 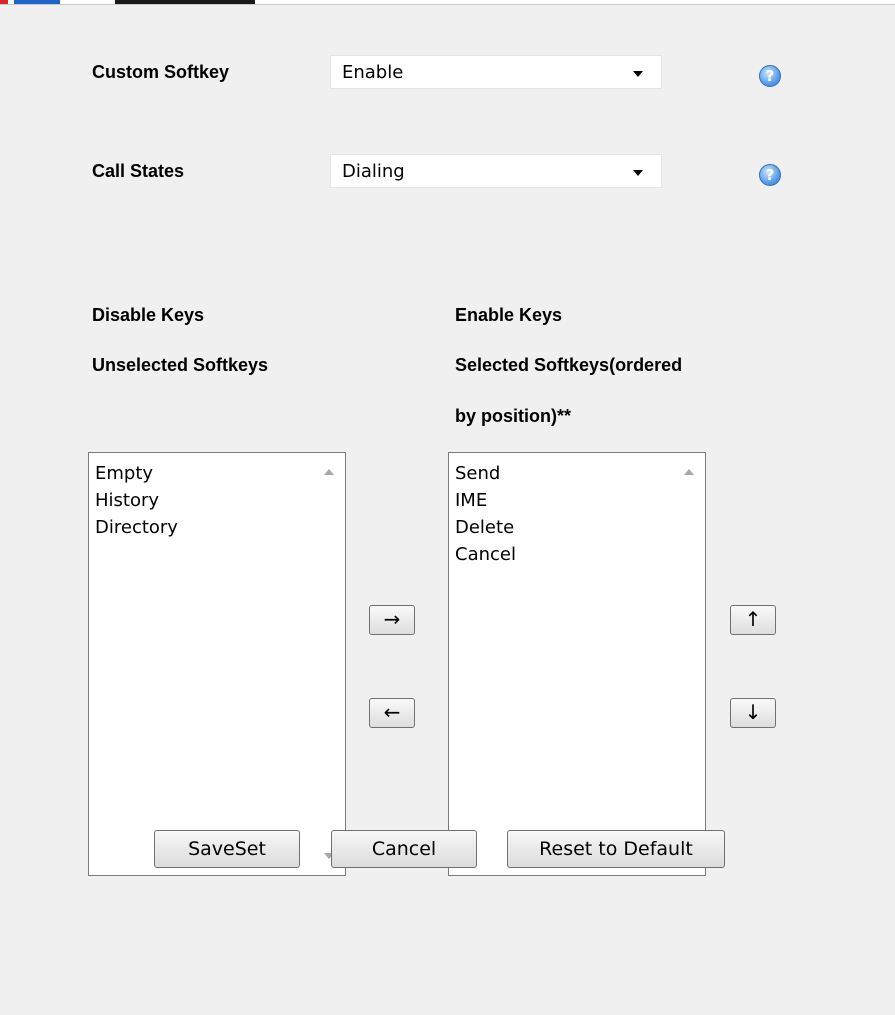 I want to click on call-states-label: Call States, so click(x=138, y=171).